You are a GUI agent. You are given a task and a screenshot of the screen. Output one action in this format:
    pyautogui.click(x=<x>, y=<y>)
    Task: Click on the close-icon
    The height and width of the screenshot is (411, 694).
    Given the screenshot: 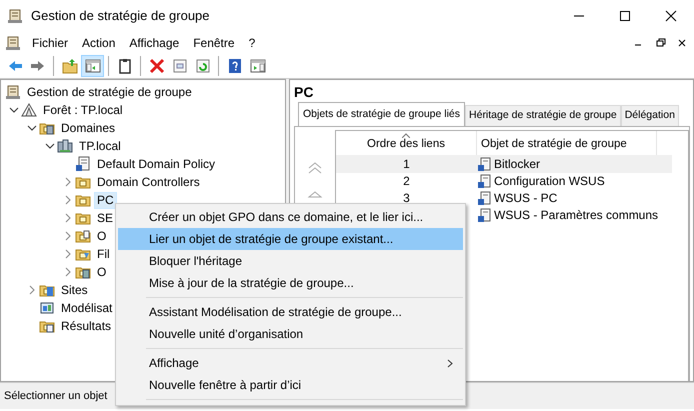 What is the action you would take?
    pyautogui.click(x=671, y=16)
    